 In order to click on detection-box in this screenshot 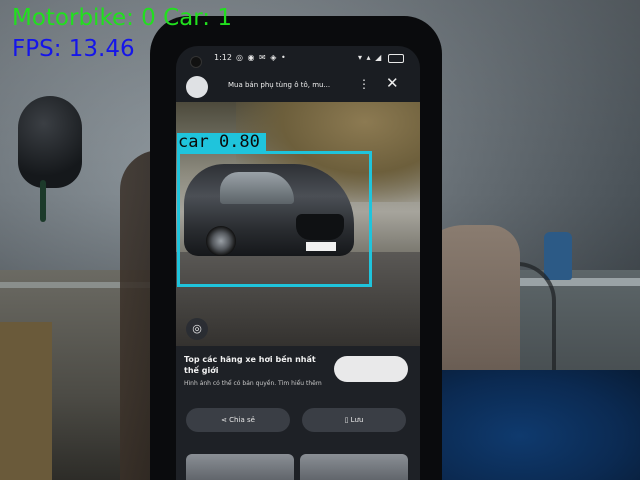, I will do `click(274, 219)`.